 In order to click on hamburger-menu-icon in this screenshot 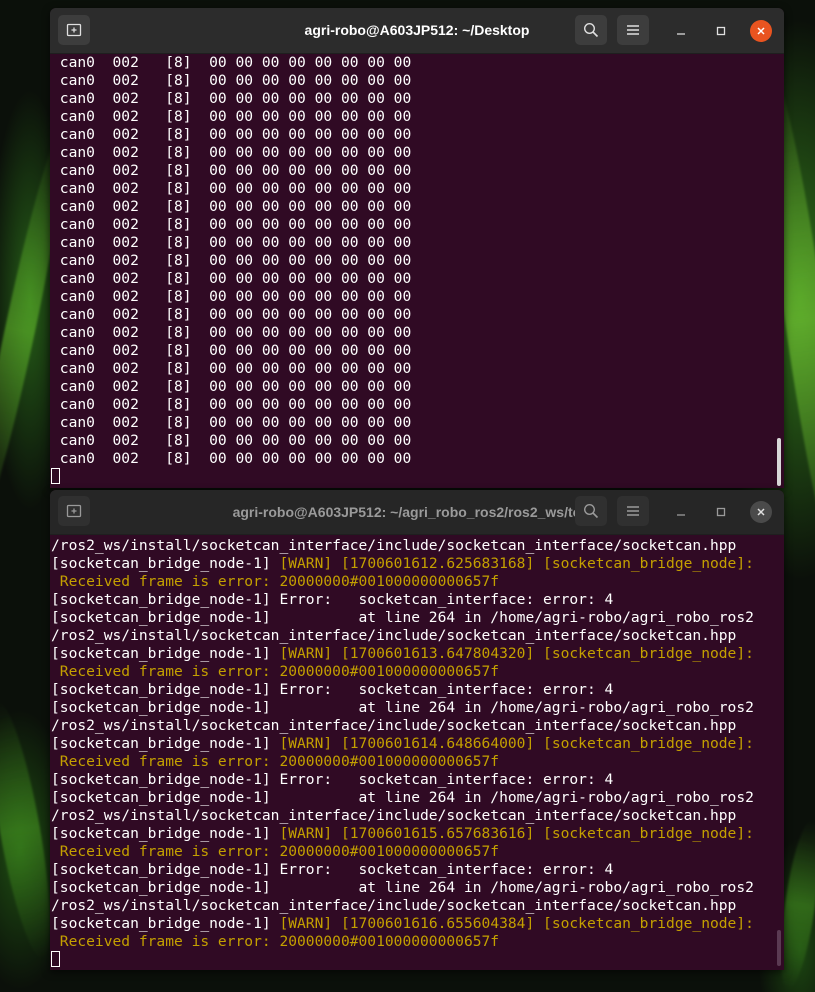, I will do `click(633, 511)`.